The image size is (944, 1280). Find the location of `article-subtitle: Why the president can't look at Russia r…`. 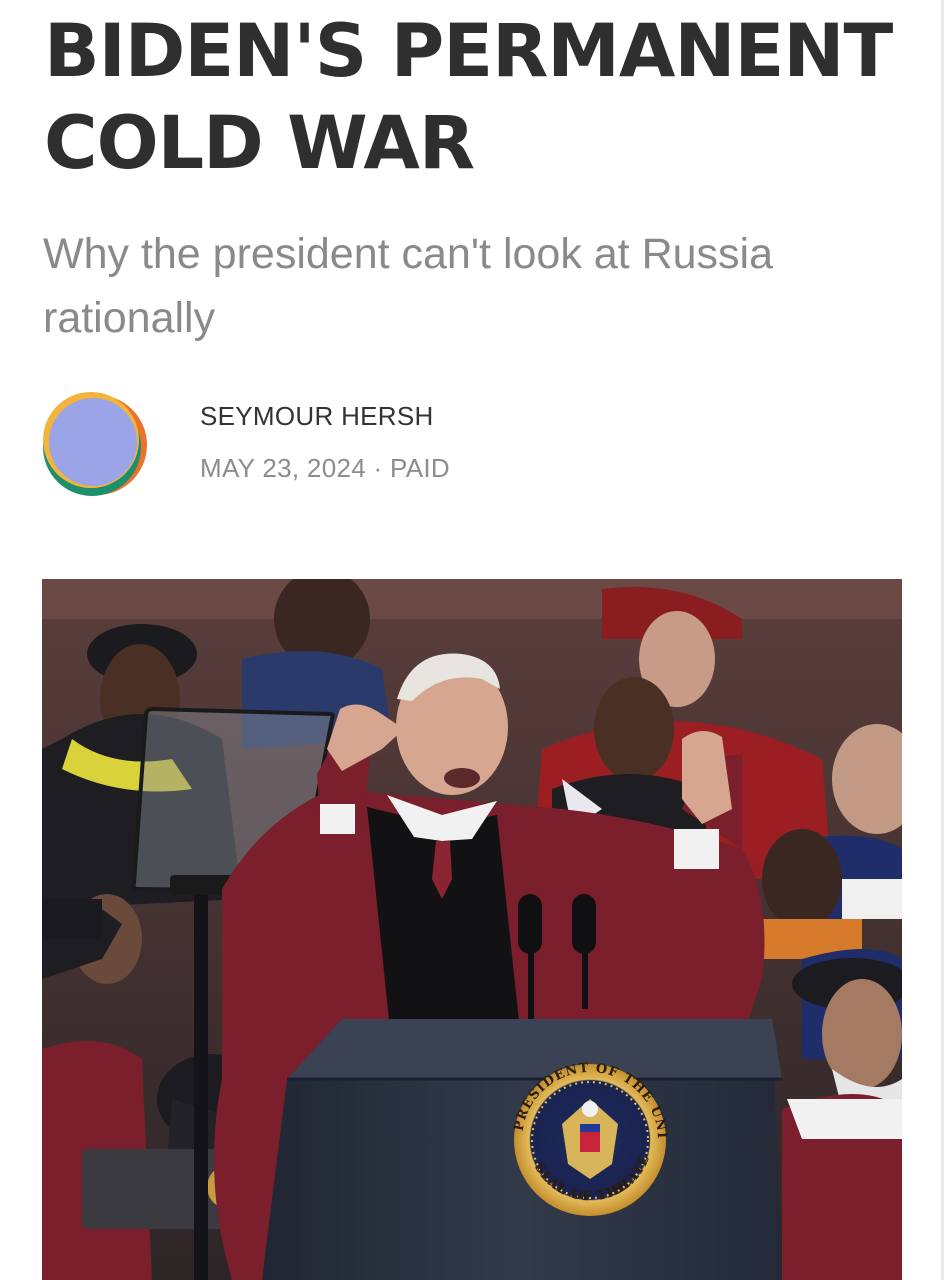

article-subtitle: Why the president can't look at Russia r… is located at coordinates (408, 286).